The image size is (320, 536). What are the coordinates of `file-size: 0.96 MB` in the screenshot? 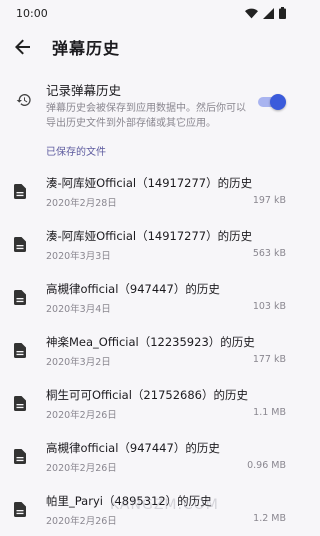 It's located at (266, 465).